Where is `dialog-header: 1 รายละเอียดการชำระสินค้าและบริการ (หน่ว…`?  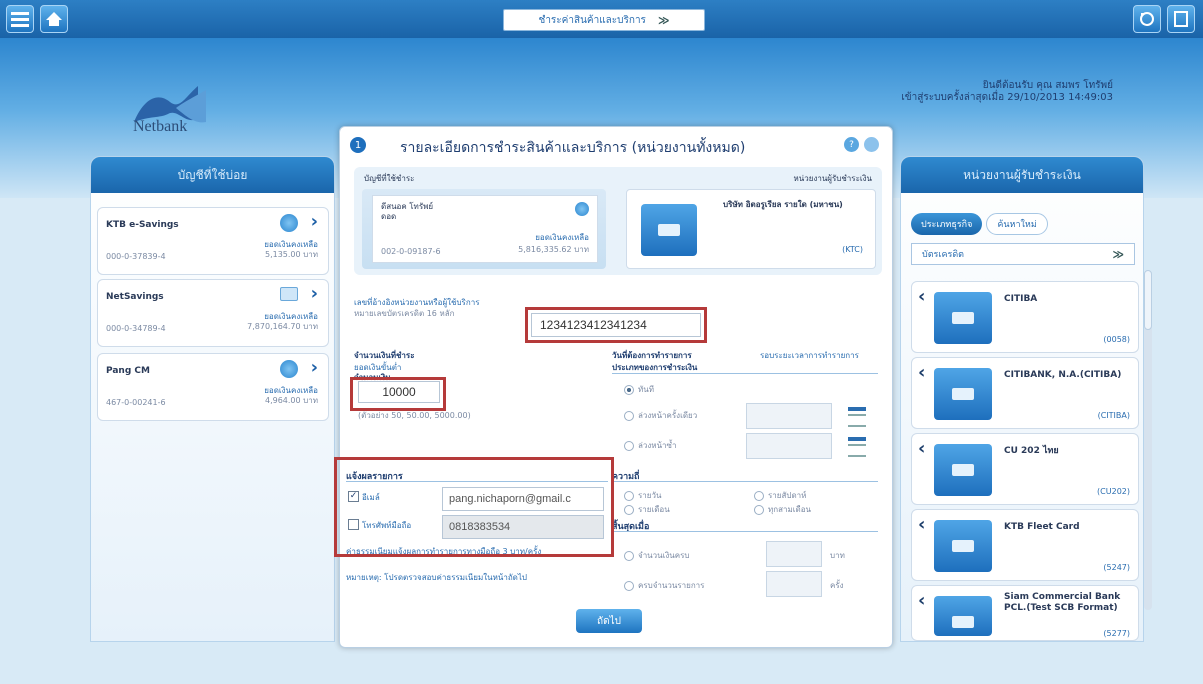
dialog-header: 1 รายละเอียดการชำระสินค้าและบริการ (หน่ว… is located at coordinates (616, 145).